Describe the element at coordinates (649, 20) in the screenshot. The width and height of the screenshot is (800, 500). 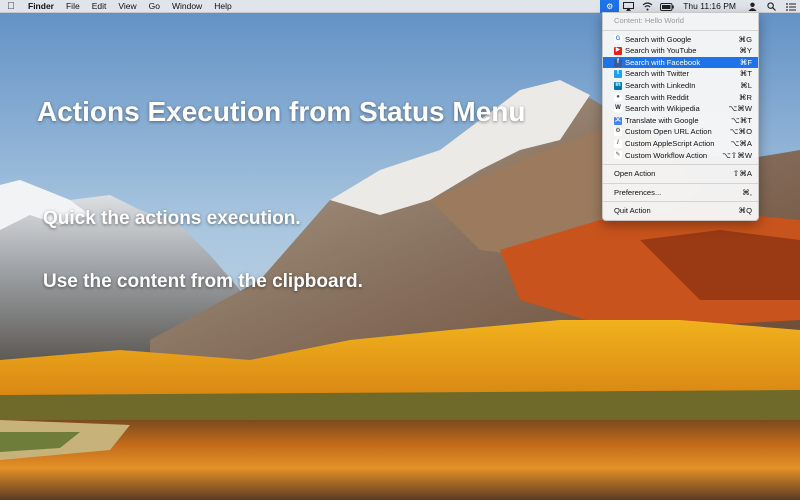
I see `clipboard-content-label: Content: Hello World` at that location.